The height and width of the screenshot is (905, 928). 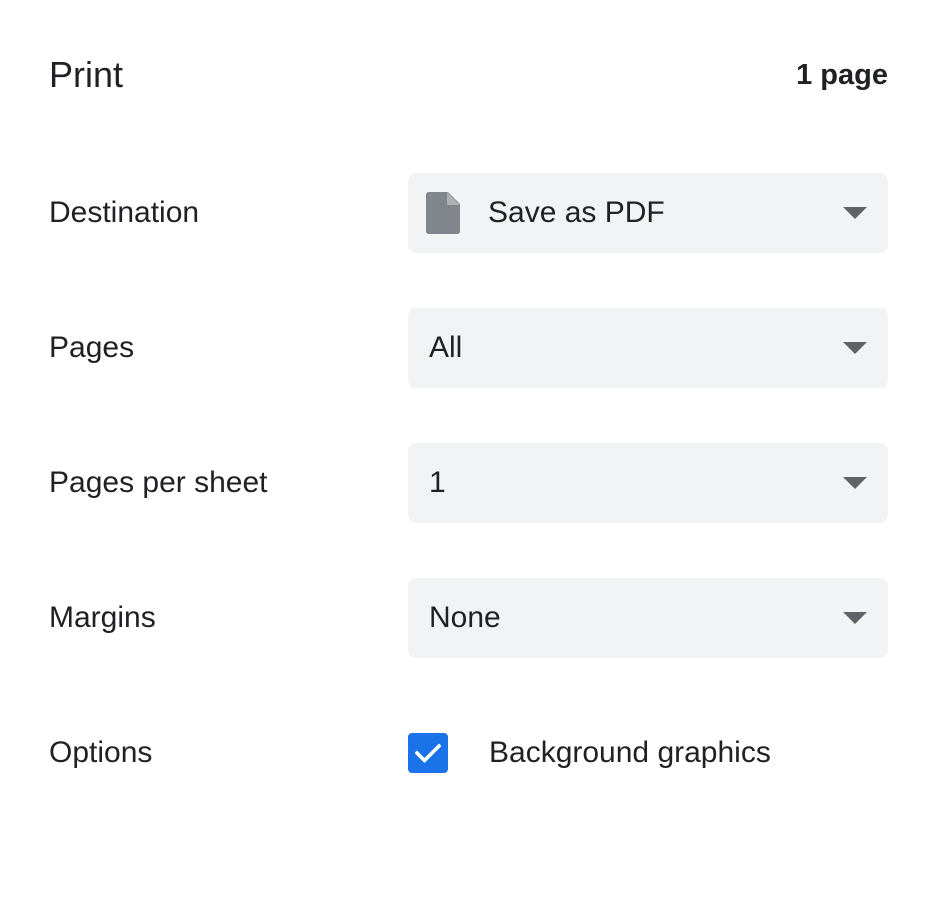 I want to click on page-title: Print, so click(x=86, y=74).